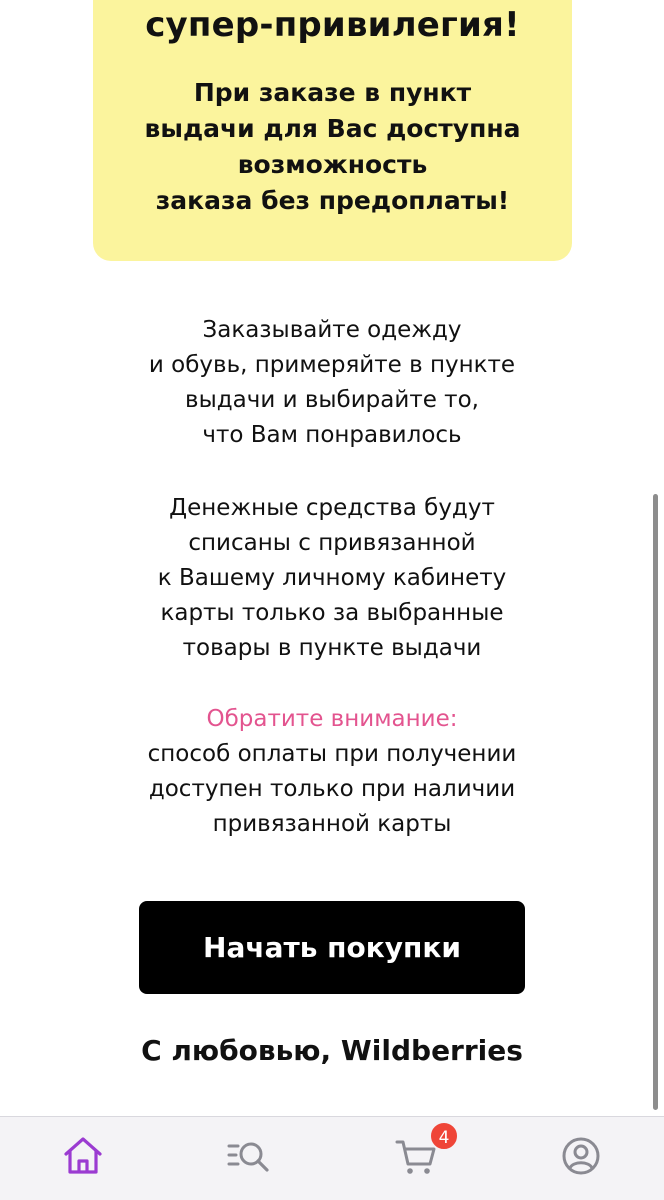 This screenshot has height=1200, width=664. What do you see at coordinates (332, 1158) in the screenshot?
I see `bottom-tab-bar` at bounding box center [332, 1158].